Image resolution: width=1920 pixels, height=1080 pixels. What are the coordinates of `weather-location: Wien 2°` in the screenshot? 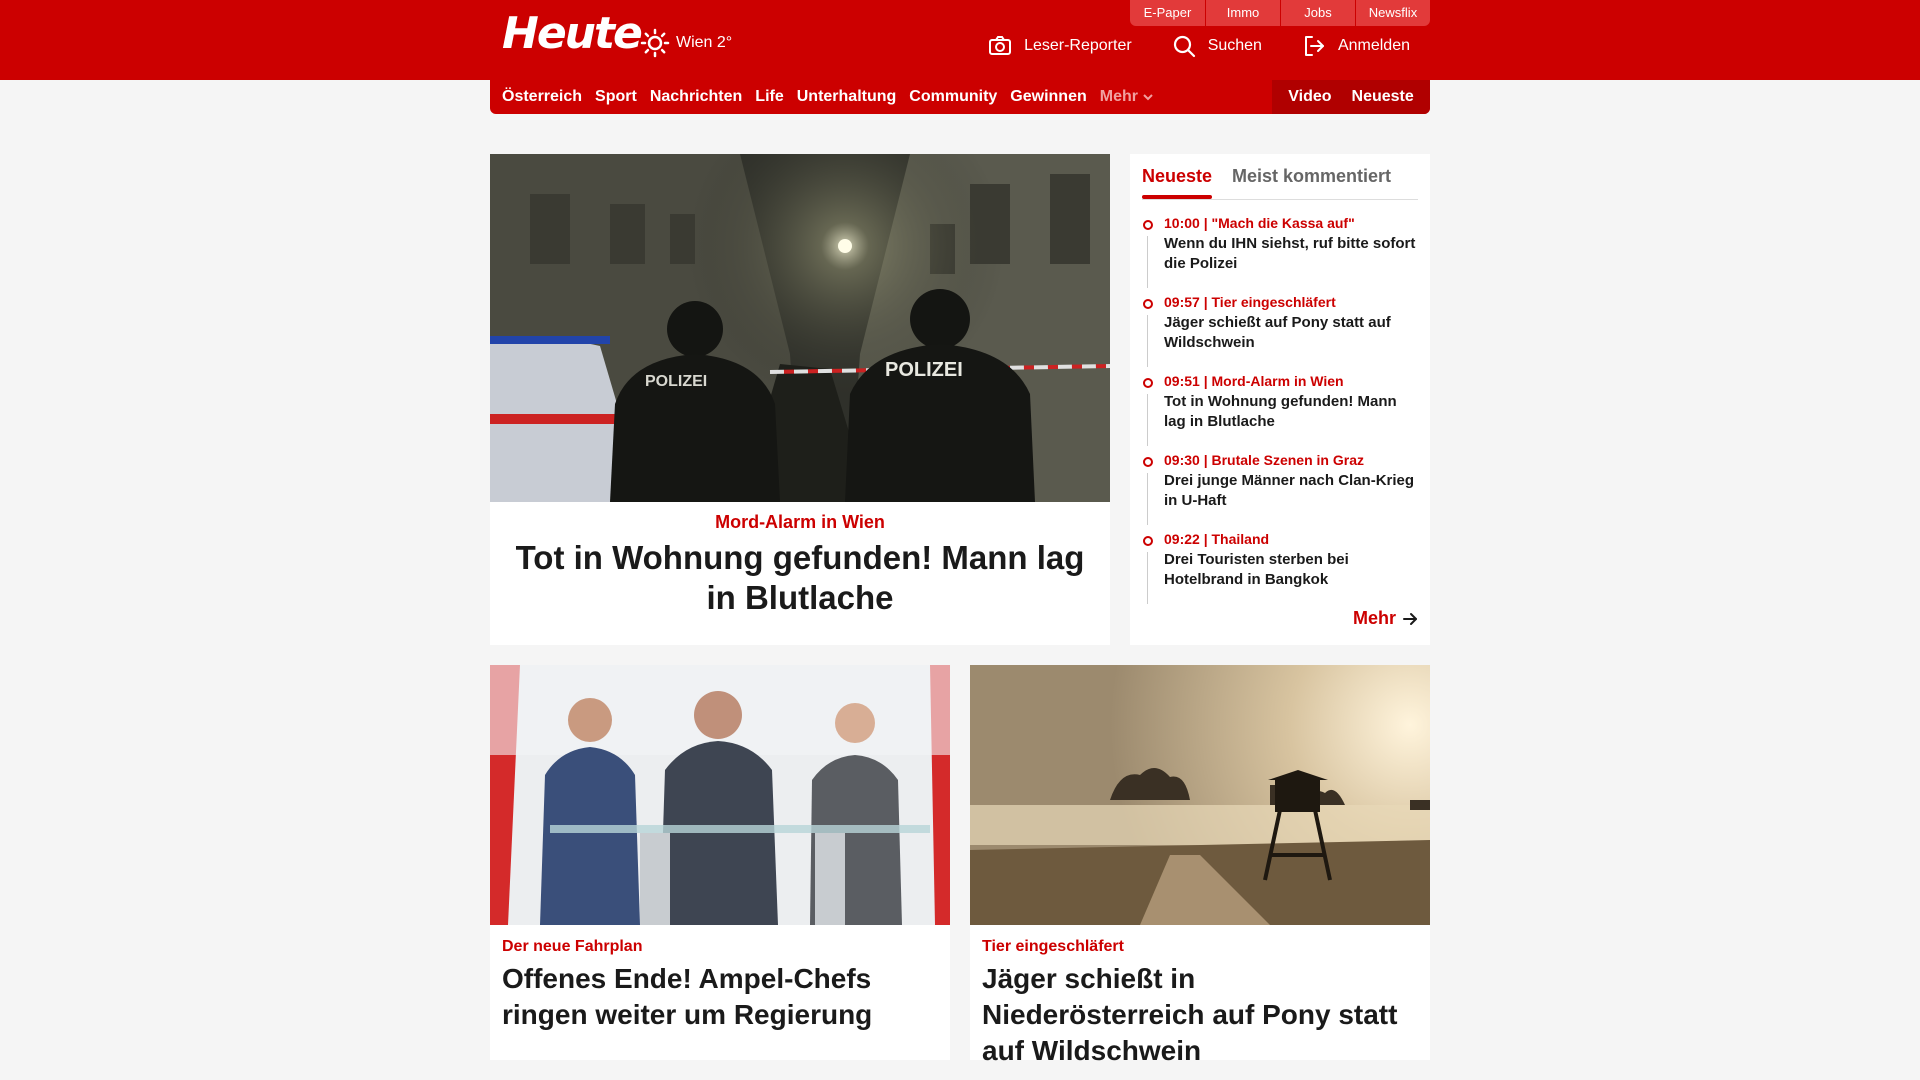 It's located at (704, 42).